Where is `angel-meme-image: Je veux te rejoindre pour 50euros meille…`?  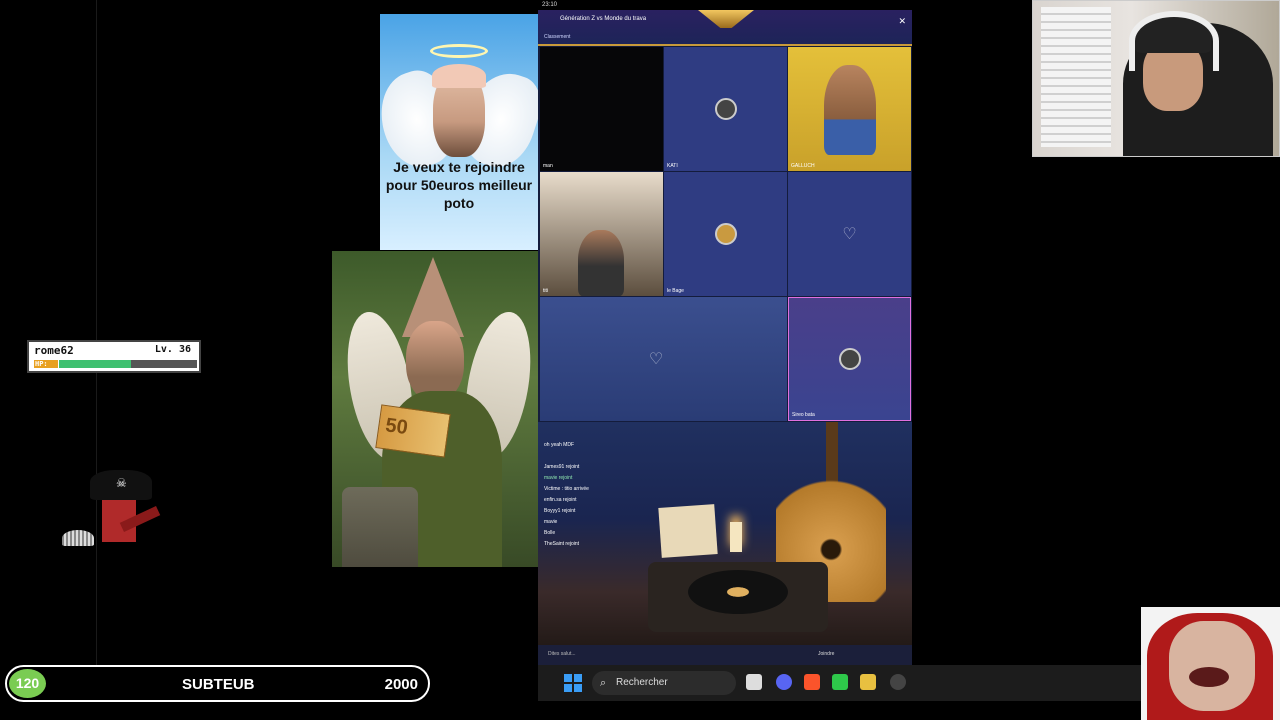
angel-meme-image: Je veux te rejoindre pour 50euros meille… is located at coordinates (459, 132).